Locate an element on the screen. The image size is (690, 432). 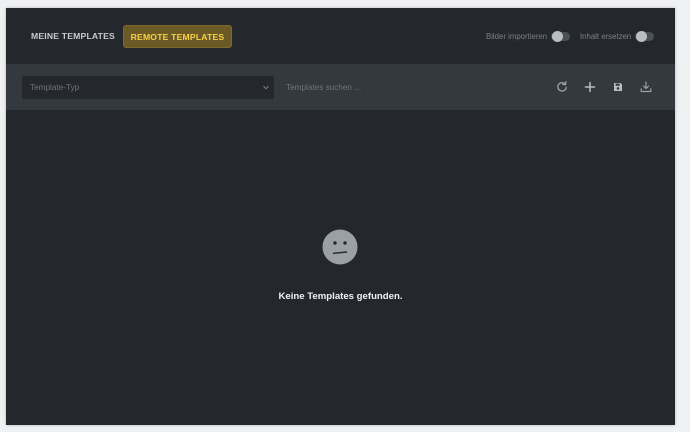
replace-content-label: Inhalt ersetzen is located at coordinates (606, 36).